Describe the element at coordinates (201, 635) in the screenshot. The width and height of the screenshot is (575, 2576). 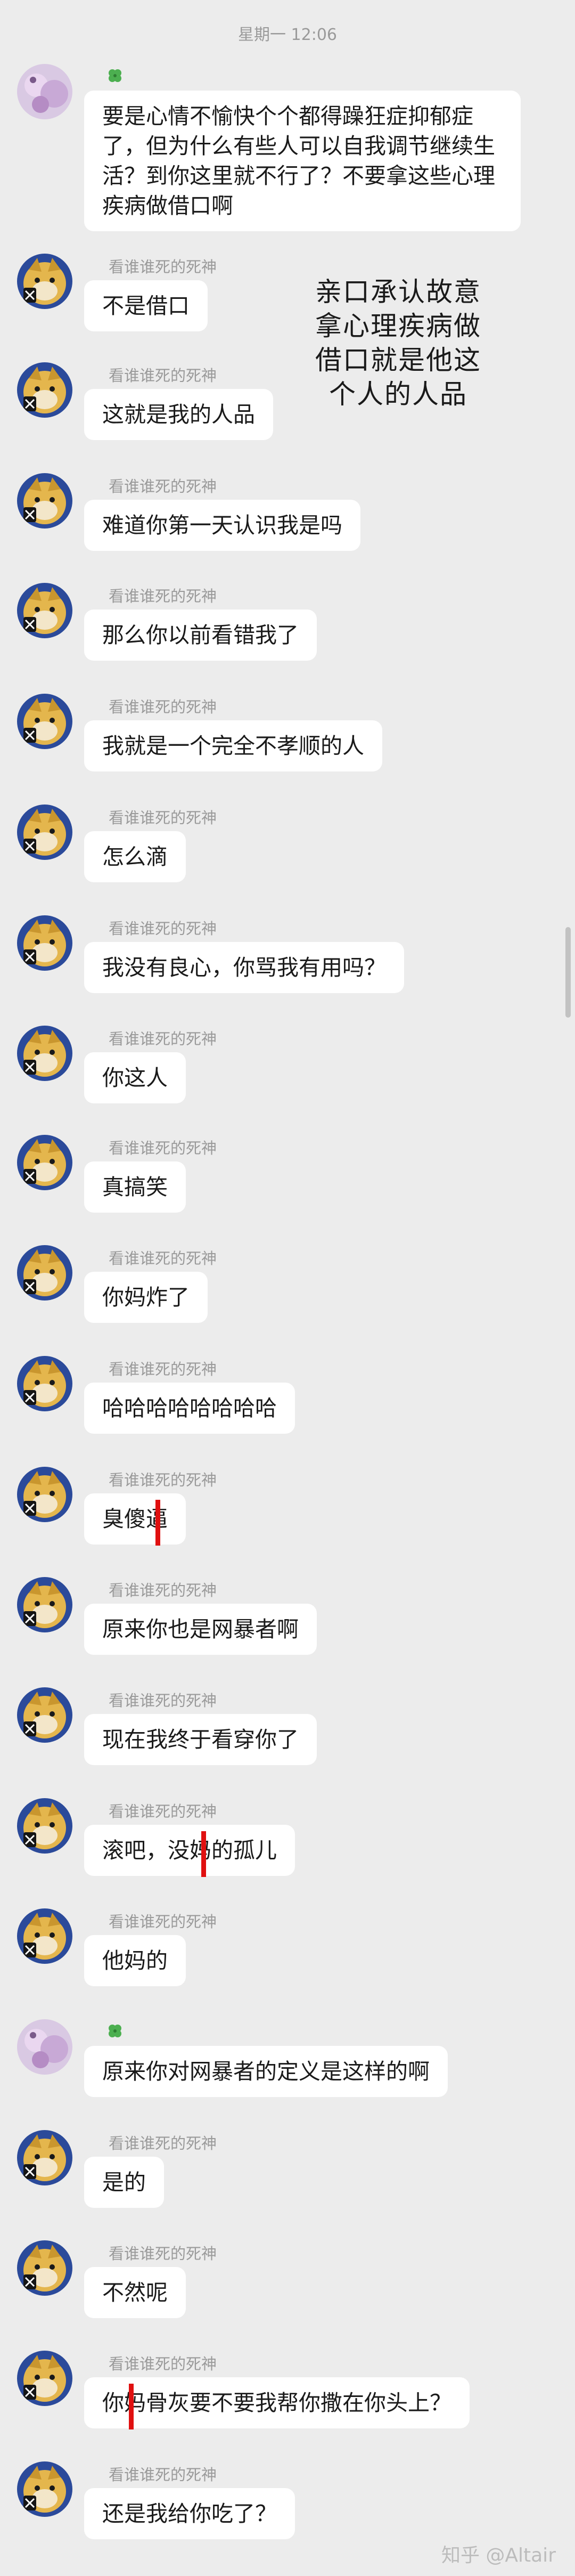
I see `message-bubble: 那么你以前看错我了` at that location.